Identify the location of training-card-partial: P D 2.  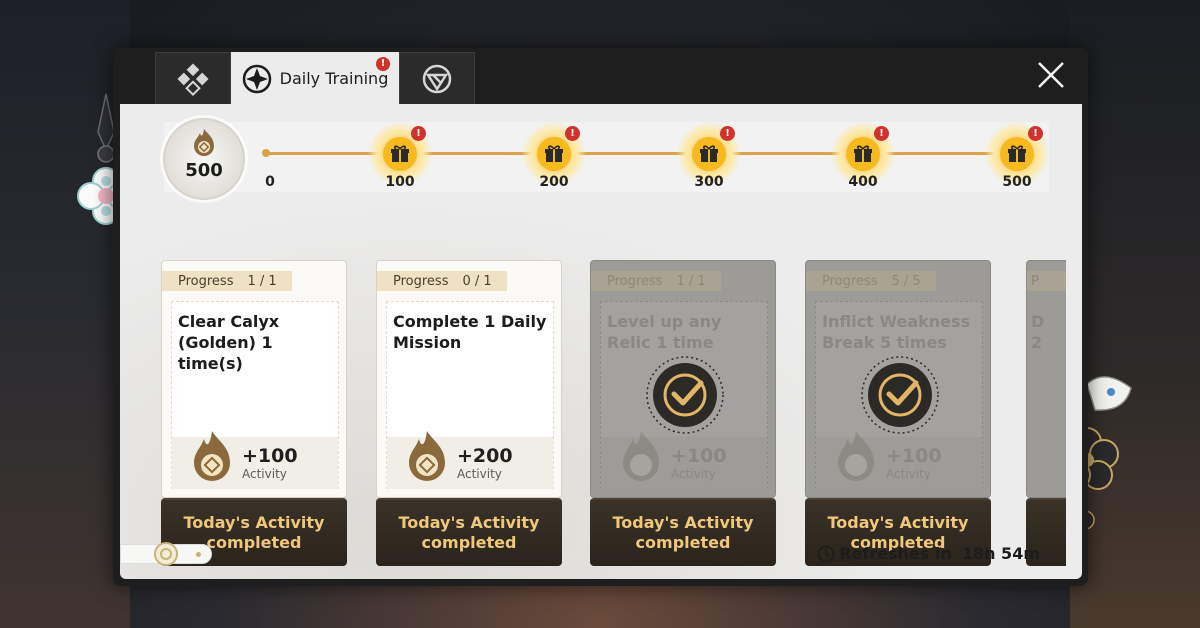
(1046, 413).